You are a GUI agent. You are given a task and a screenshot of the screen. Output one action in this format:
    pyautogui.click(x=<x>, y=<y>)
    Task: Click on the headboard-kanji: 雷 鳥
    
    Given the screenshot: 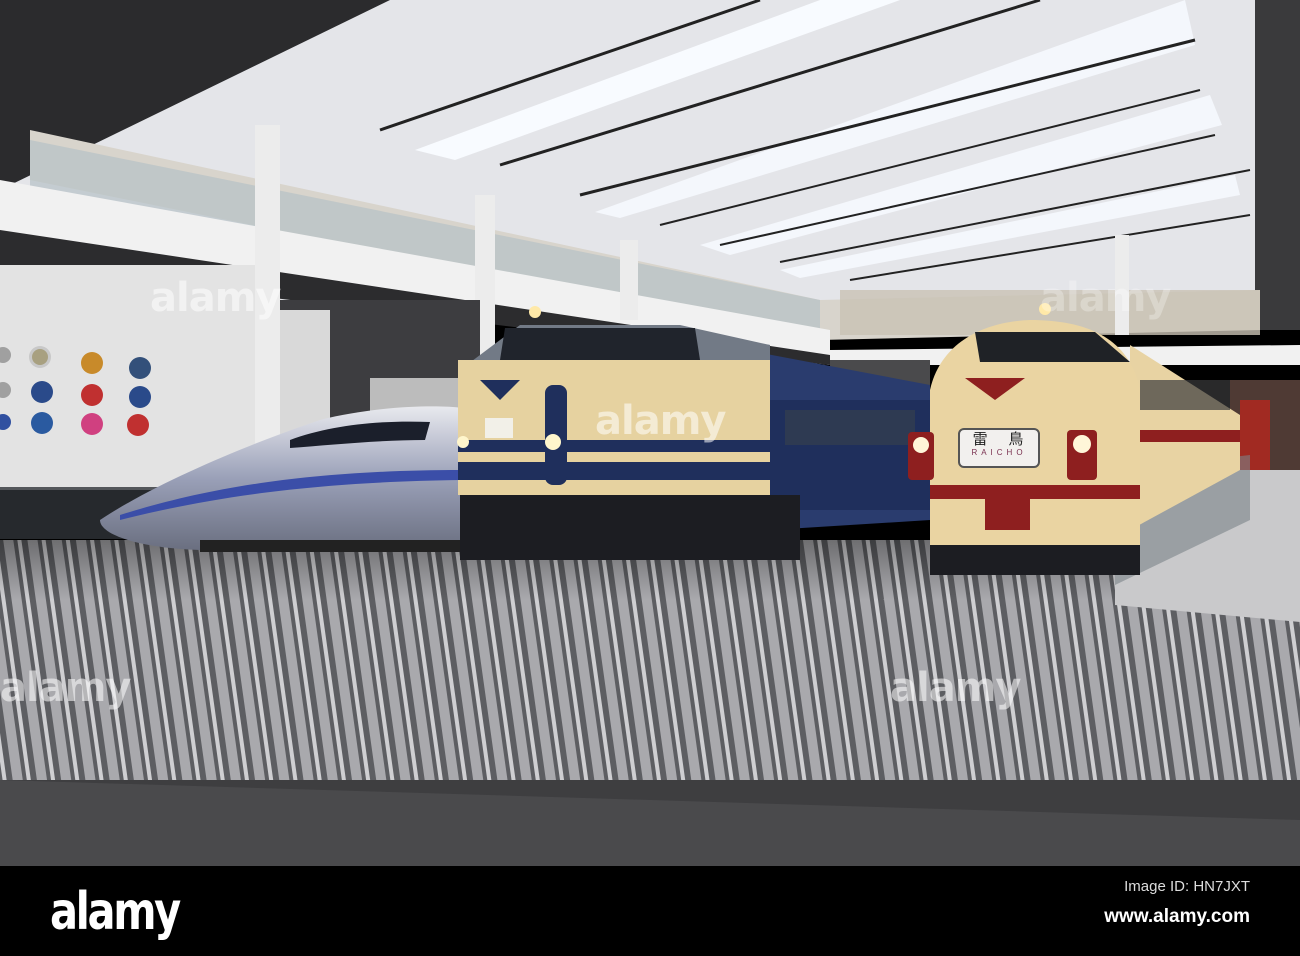 What is the action you would take?
    pyautogui.click(x=1002, y=439)
    